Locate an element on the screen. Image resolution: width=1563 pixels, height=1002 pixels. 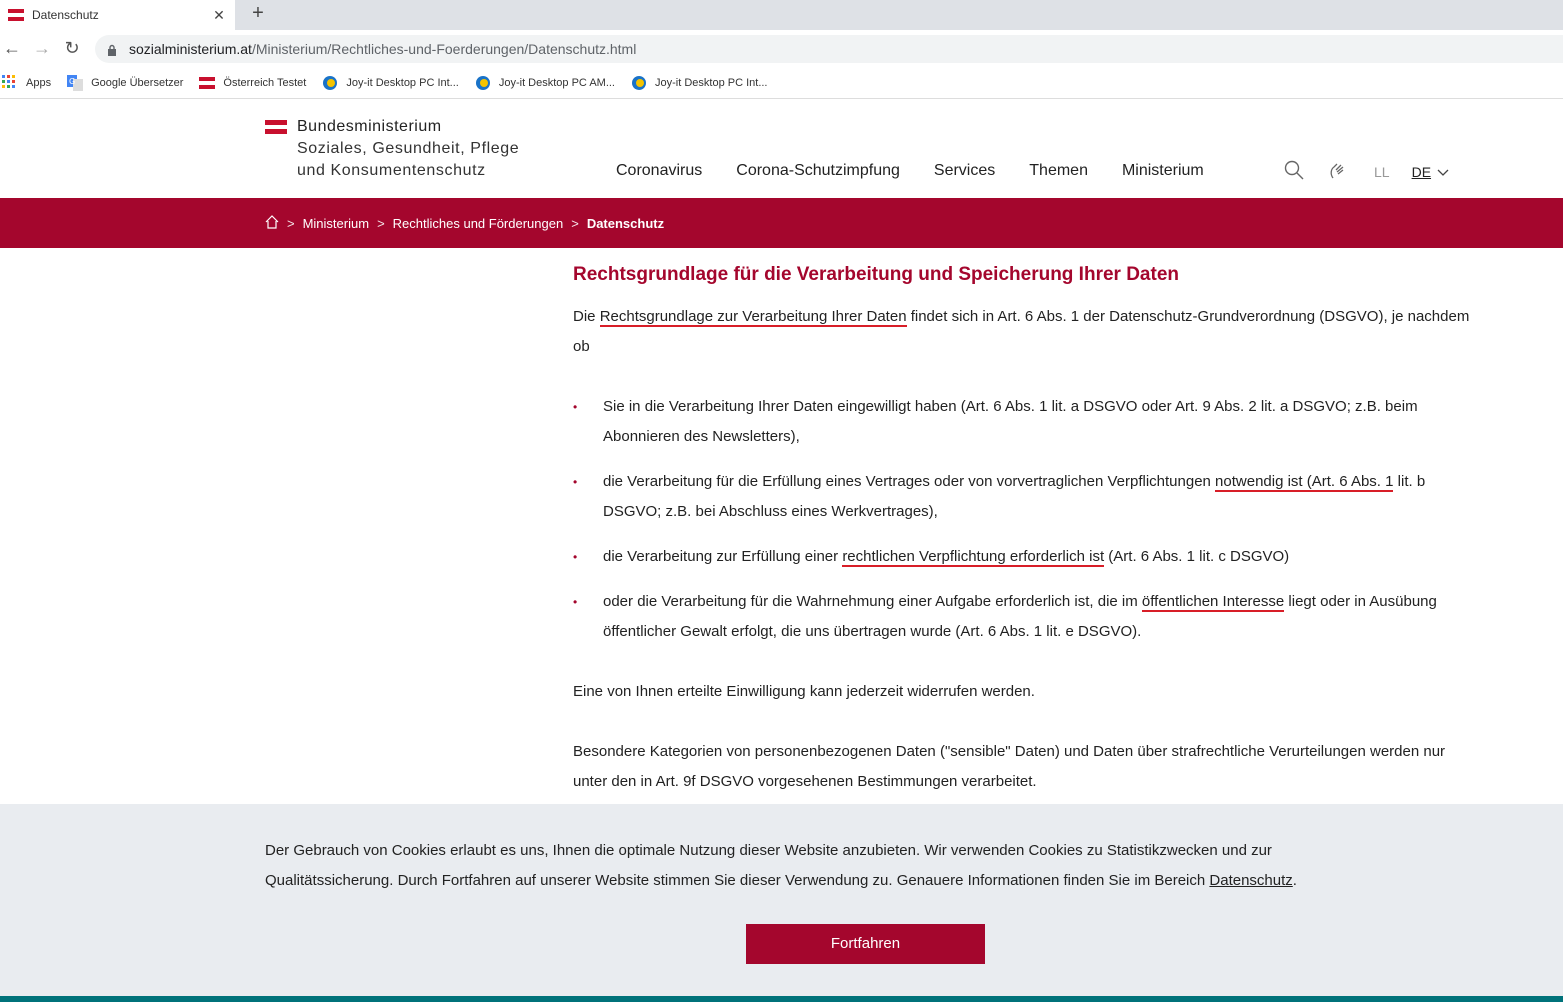
back-arrow-icon: ← is located at coordinates (12, 48).